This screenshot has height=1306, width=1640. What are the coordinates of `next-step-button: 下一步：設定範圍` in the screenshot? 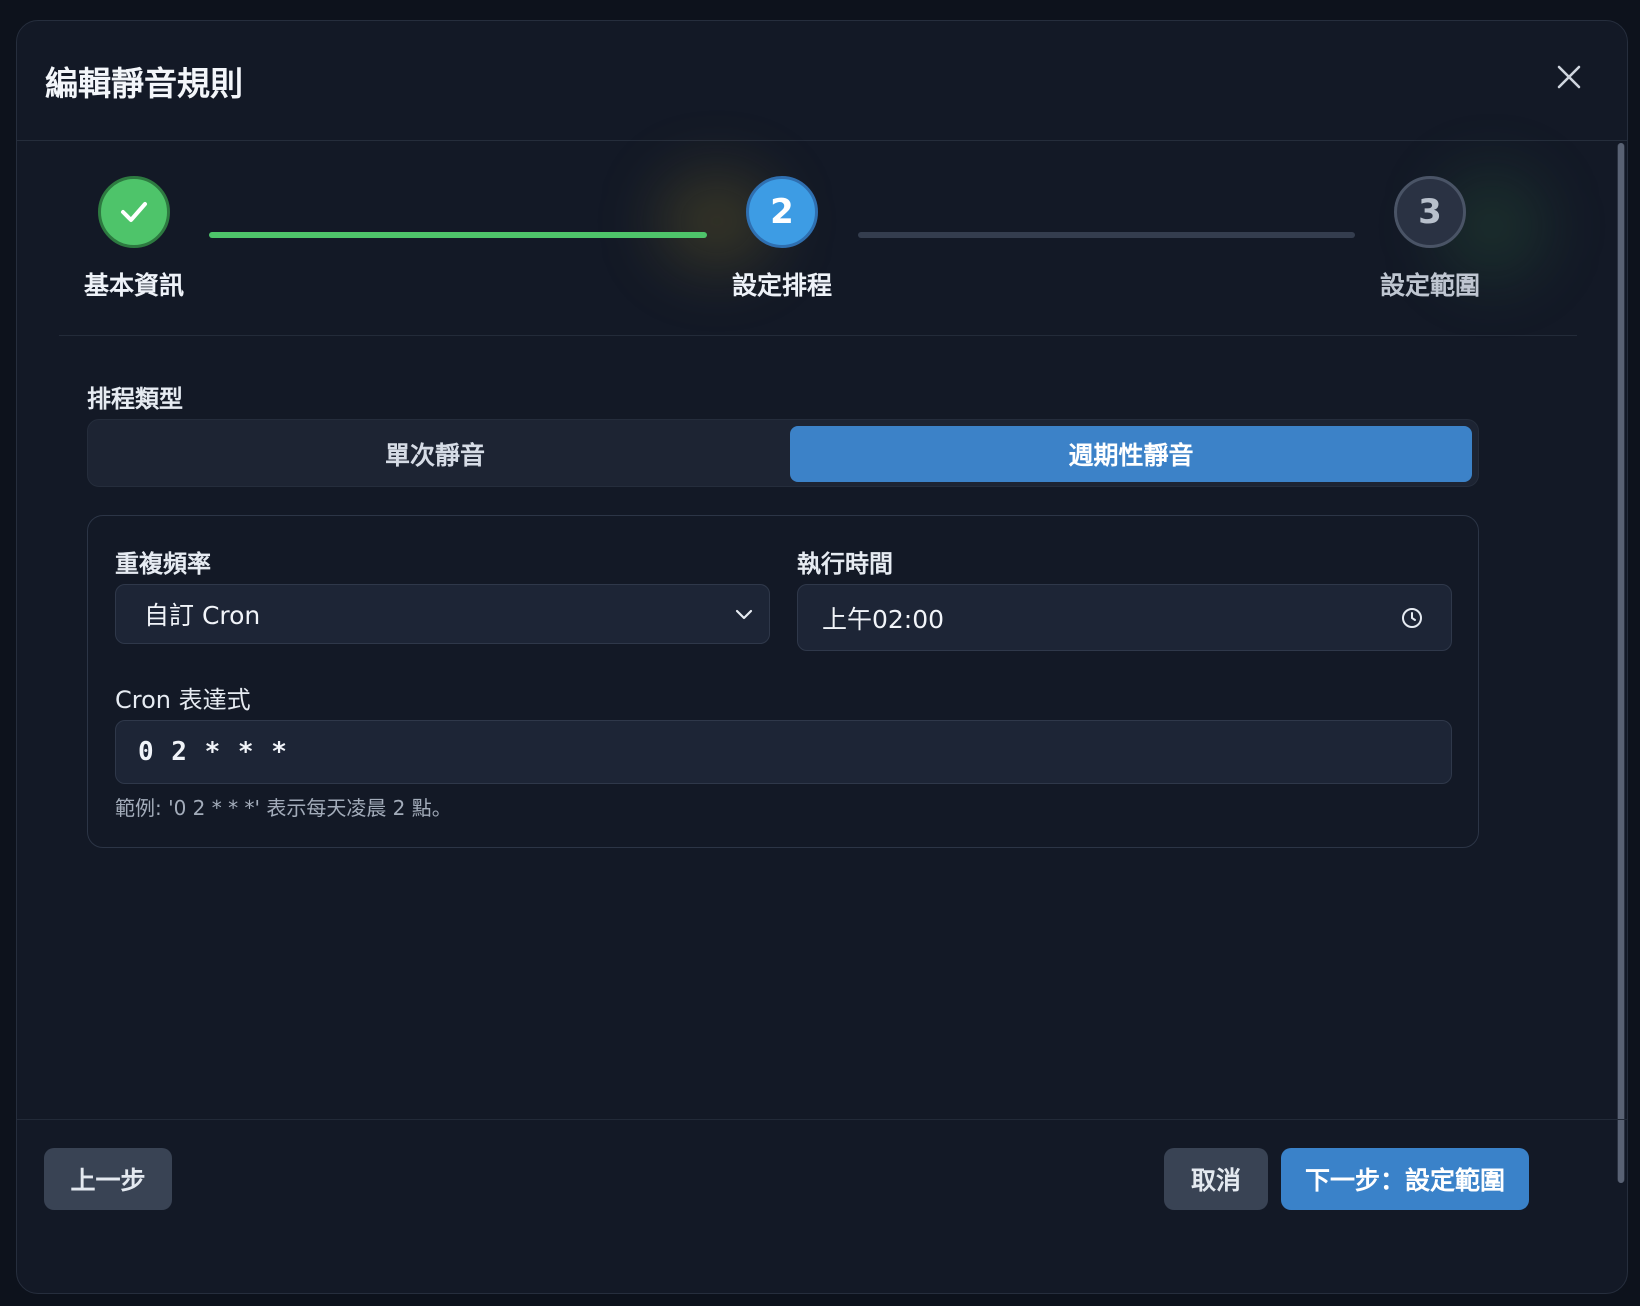 It's located at (1405, 1179).